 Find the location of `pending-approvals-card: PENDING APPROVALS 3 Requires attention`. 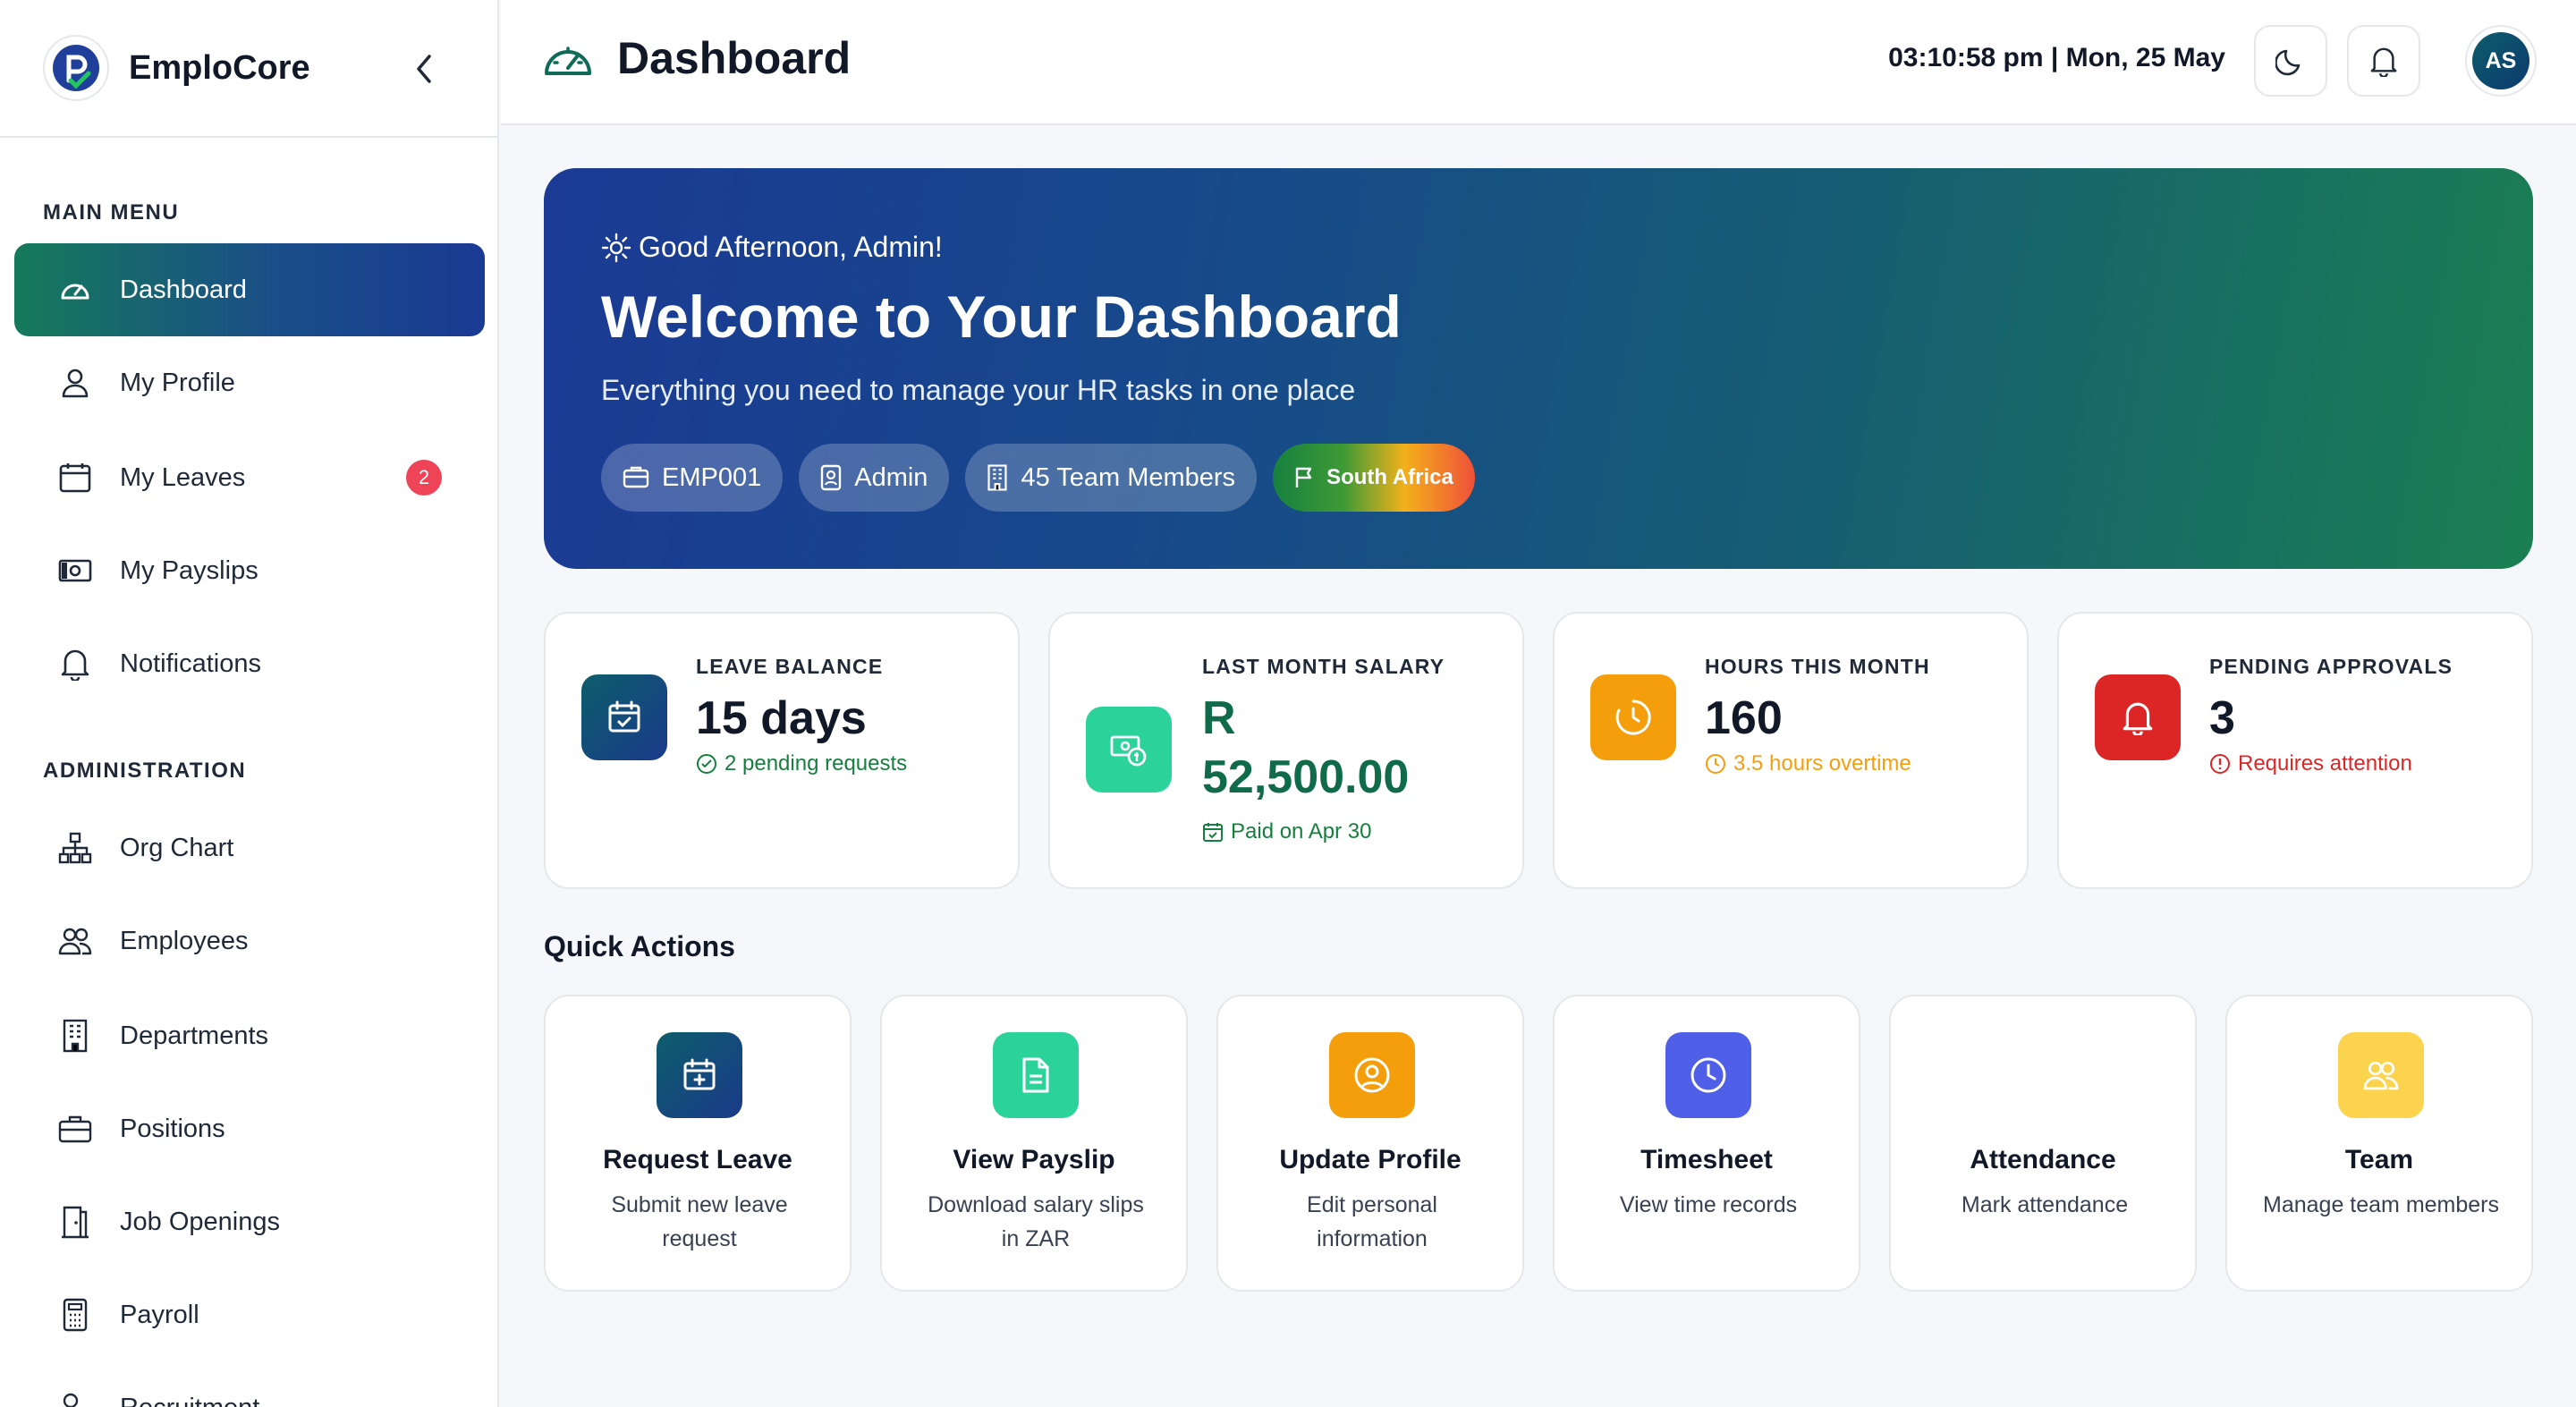

pending-approvals-card: PENDING APPROVALS 3 Requires attention is located at coordinates (2295, 750).